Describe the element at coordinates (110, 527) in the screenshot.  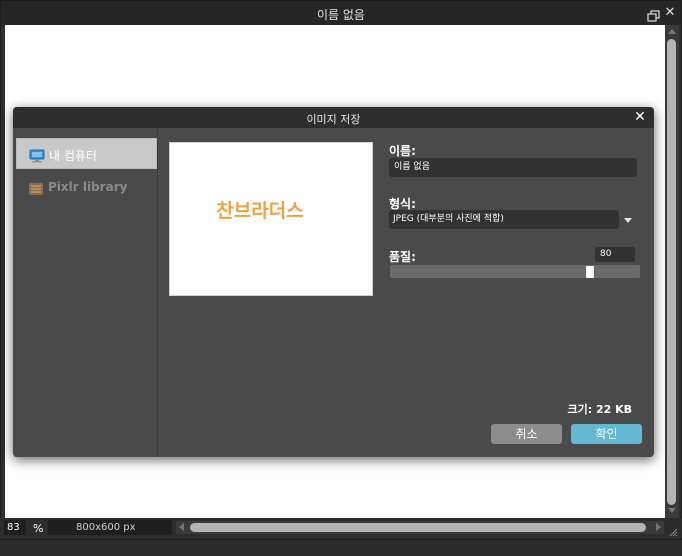
I see `document-size-label: 800x600 px` at that location.